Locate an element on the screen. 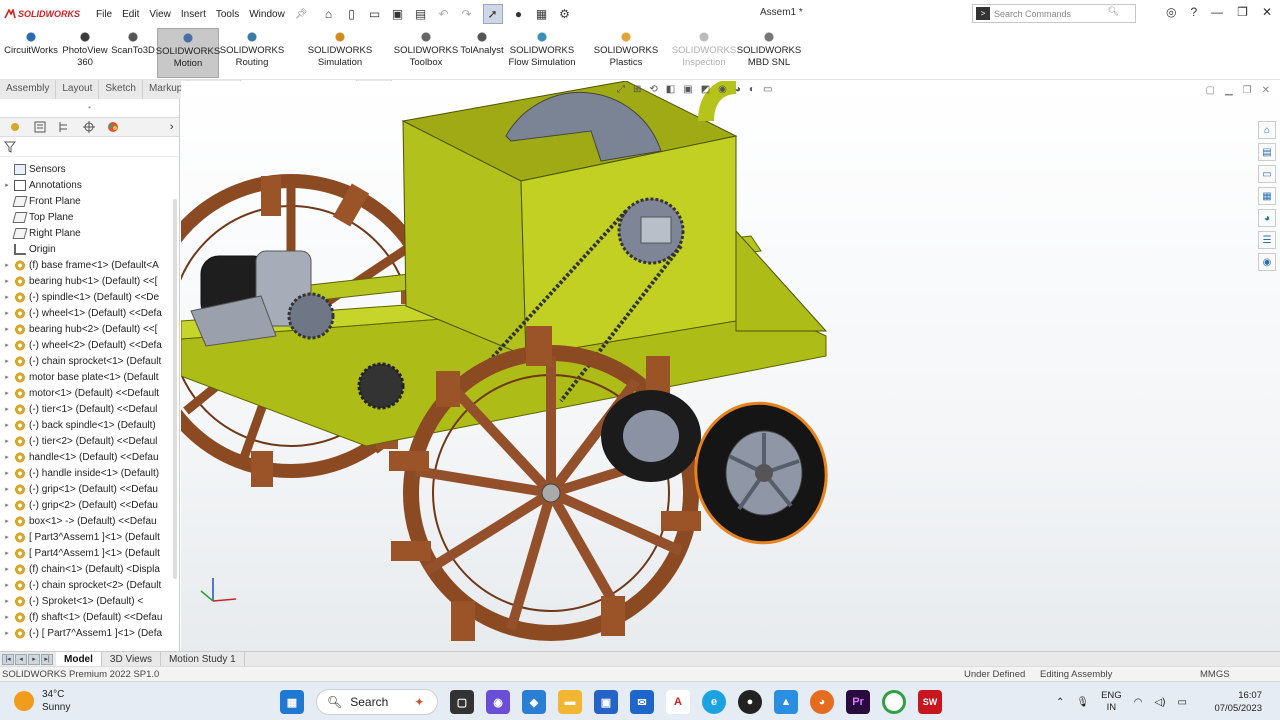  tree-item: ▸ motor base plate<1> (Default is located at coordinates (89, 377).